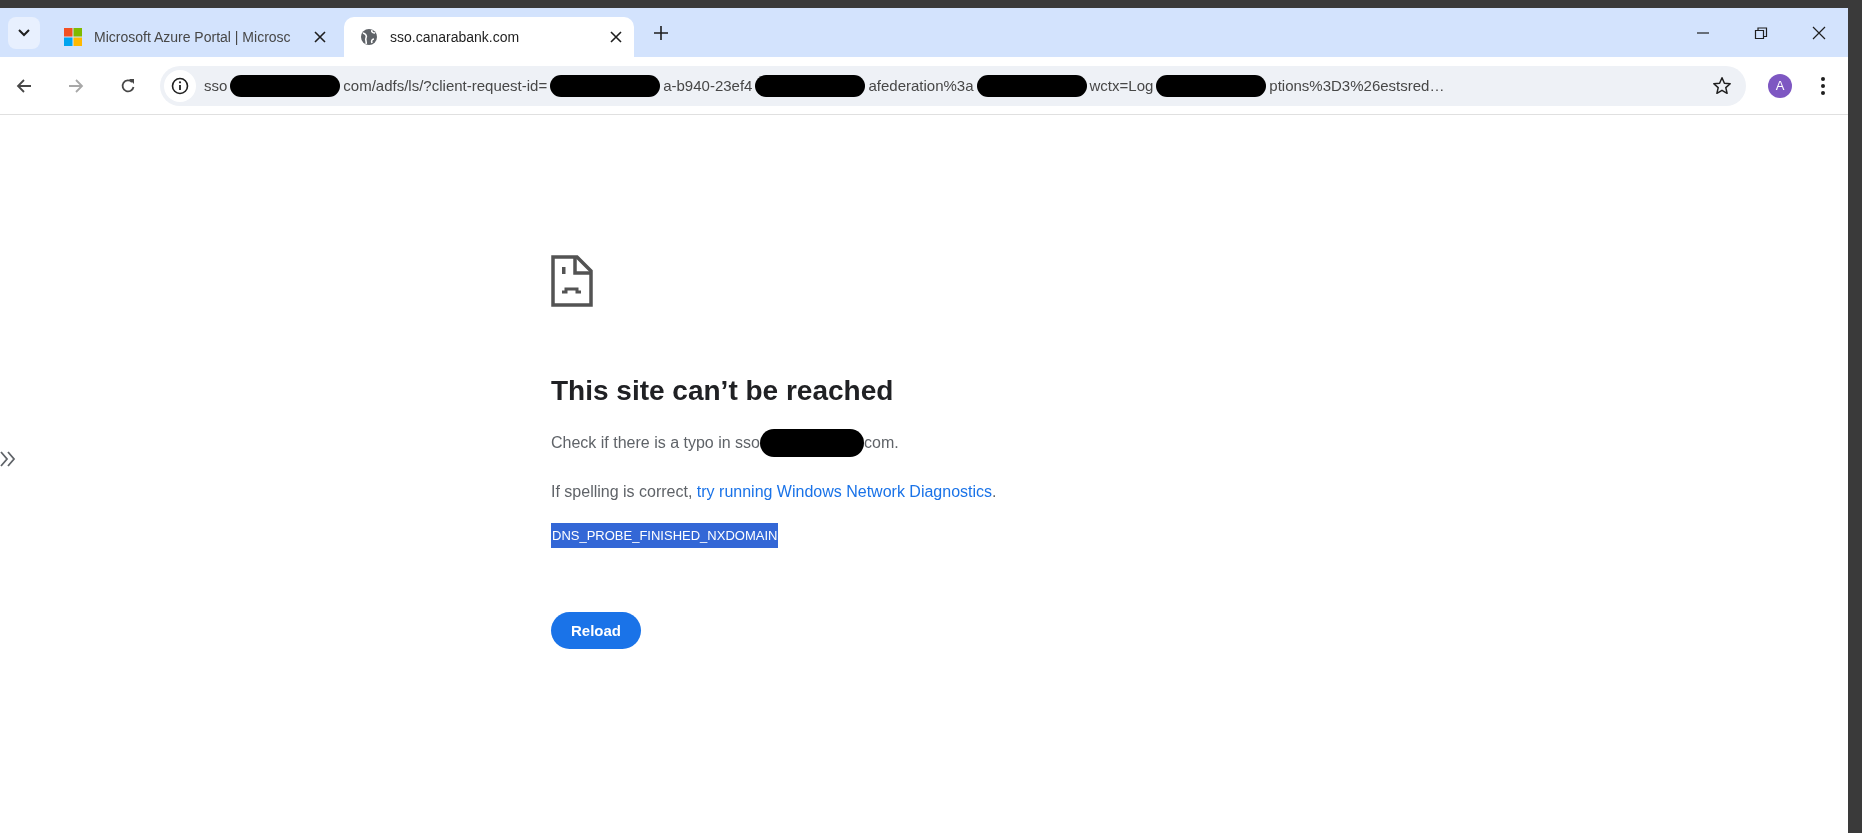 The width and height of the screenshot is (1862, 833). Describe the element at coordinates (655, 443) in the screenshot. I see `error-message: Check if there is a typo in sso` at that location.